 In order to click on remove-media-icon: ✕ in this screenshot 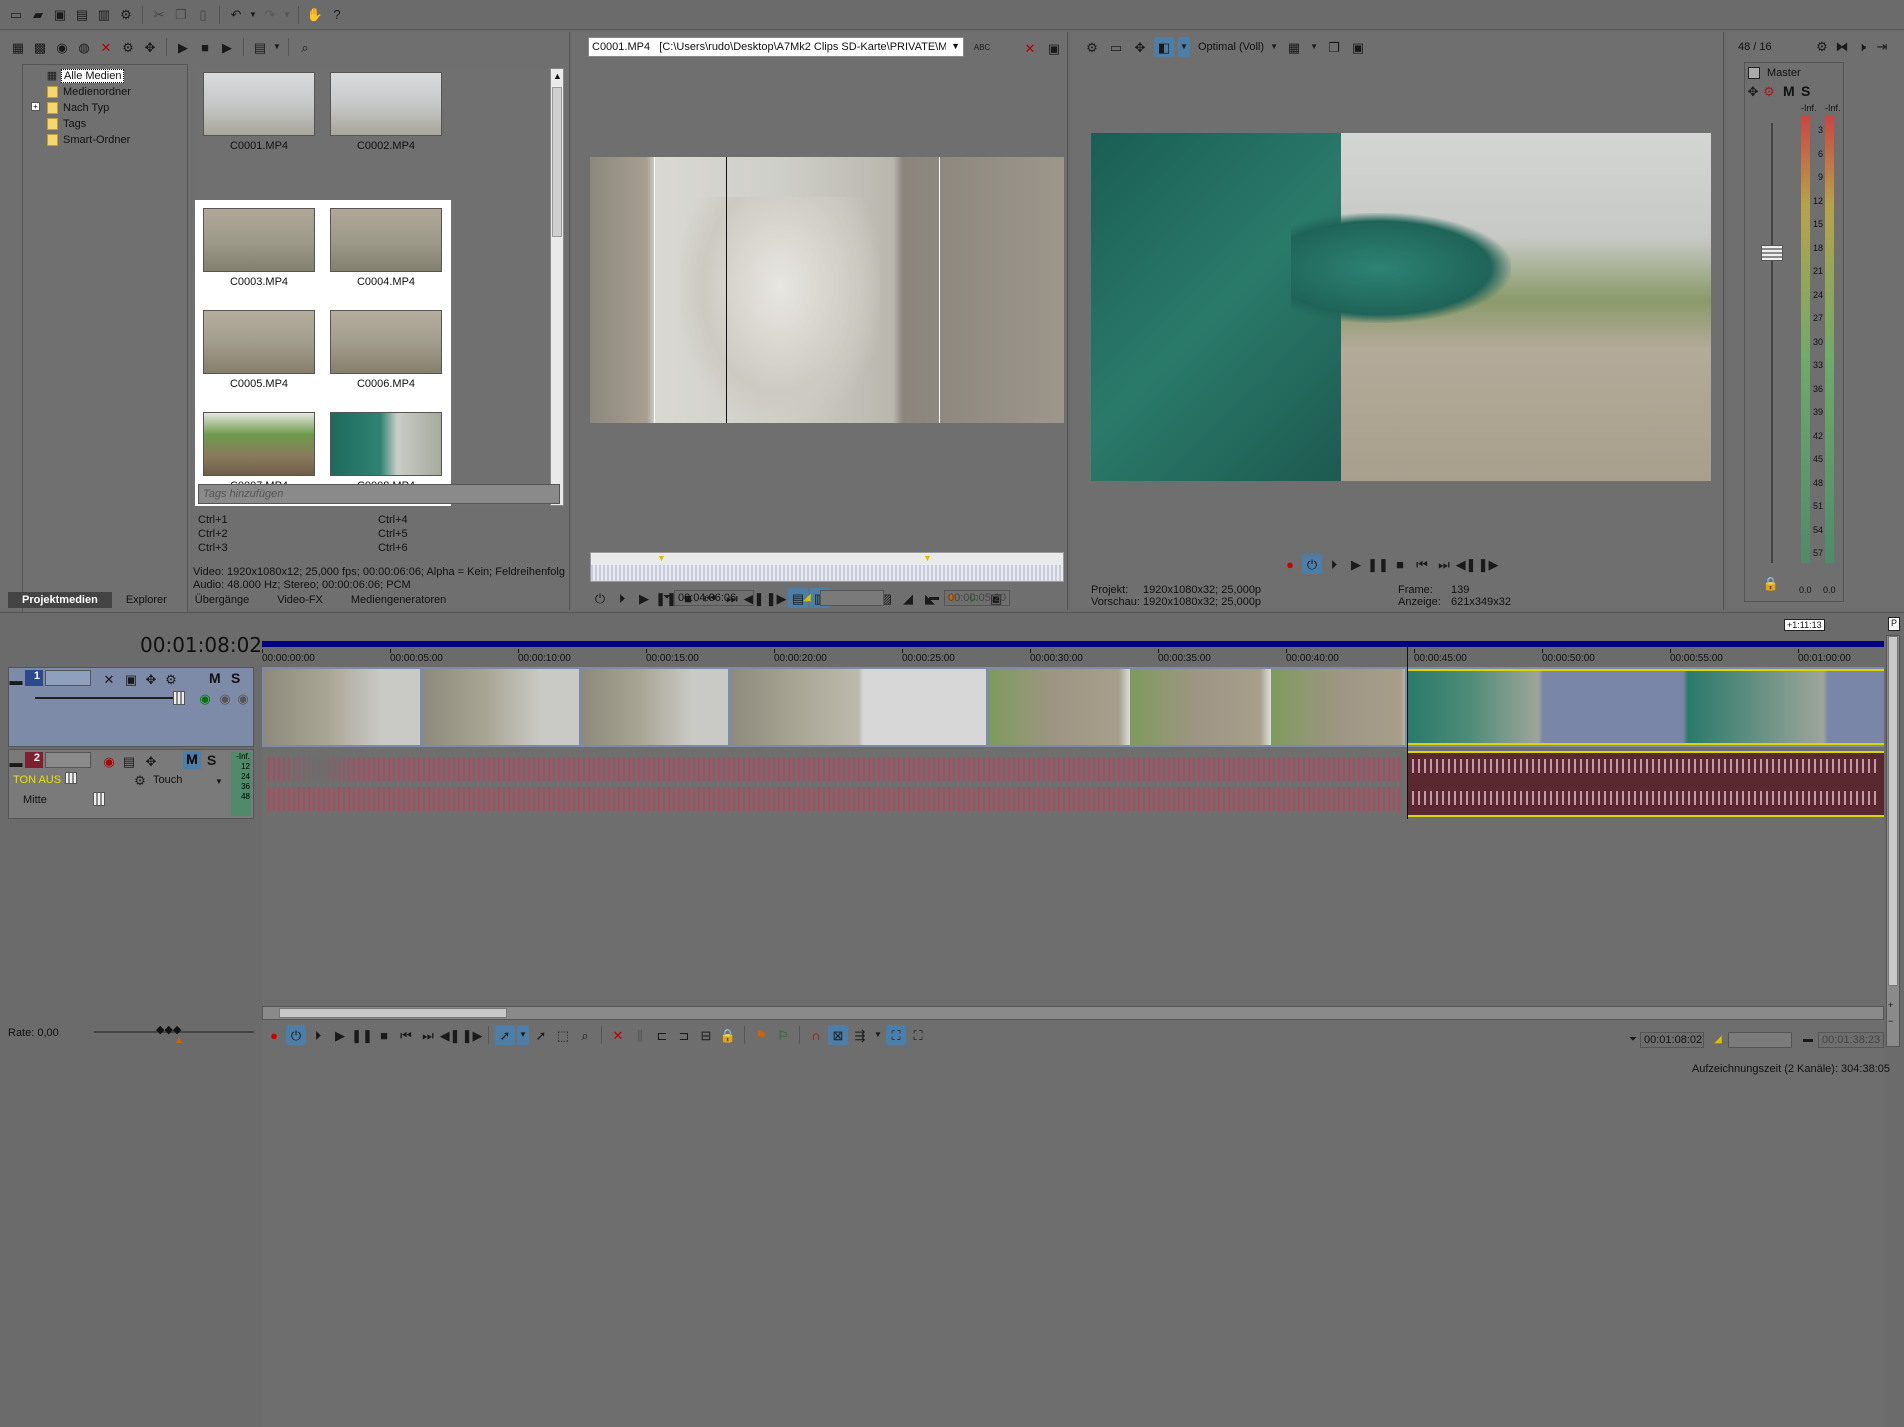, I will do `click(106, 47)`.